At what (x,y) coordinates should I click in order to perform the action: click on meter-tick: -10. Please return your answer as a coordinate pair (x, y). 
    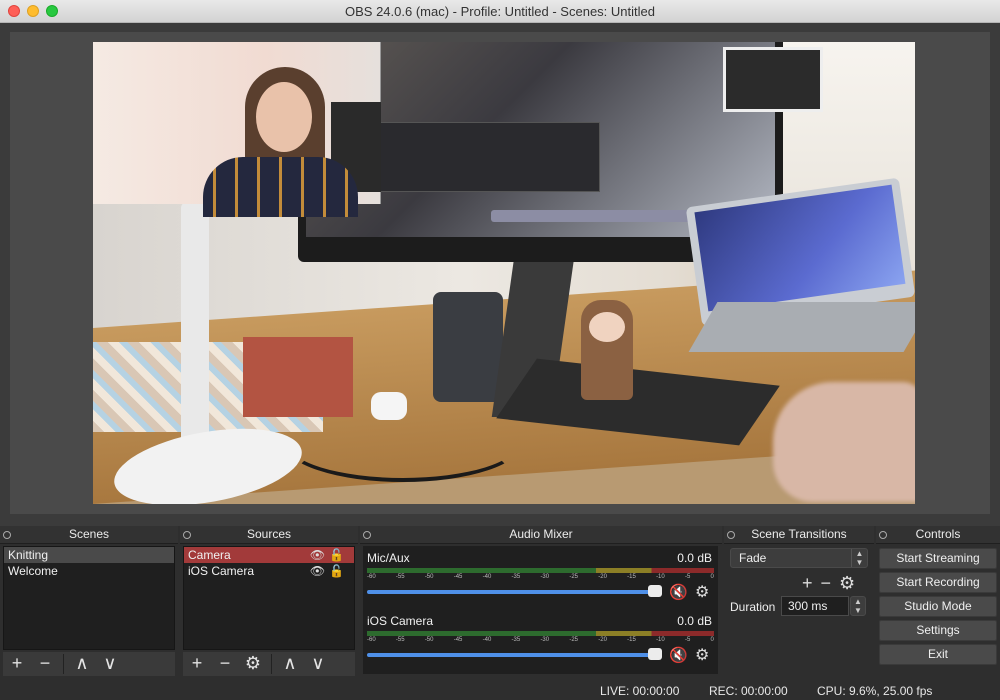
    Looking at the image, I should click on (660, 577).